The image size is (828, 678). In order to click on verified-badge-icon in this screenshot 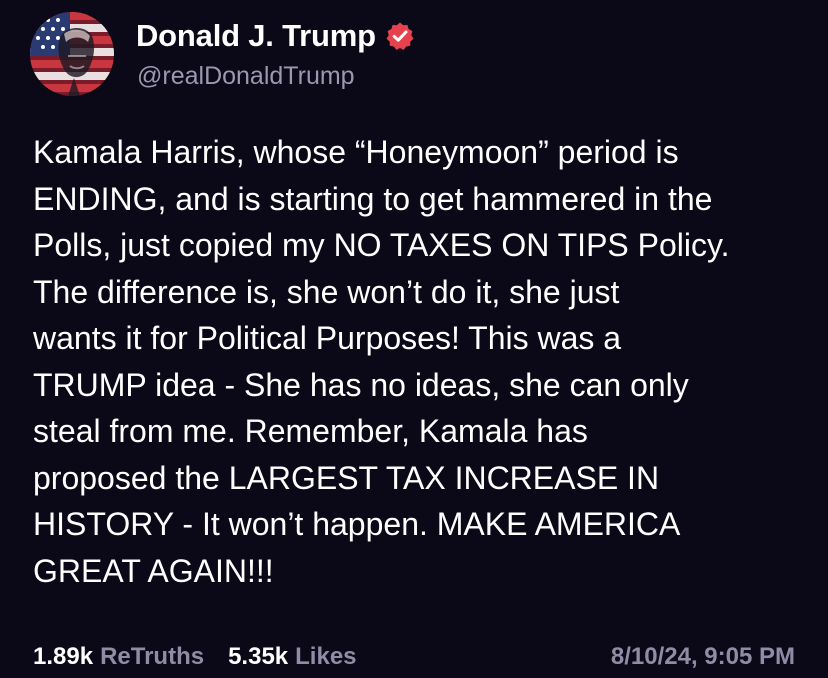, I will do `click(400, 36)`.